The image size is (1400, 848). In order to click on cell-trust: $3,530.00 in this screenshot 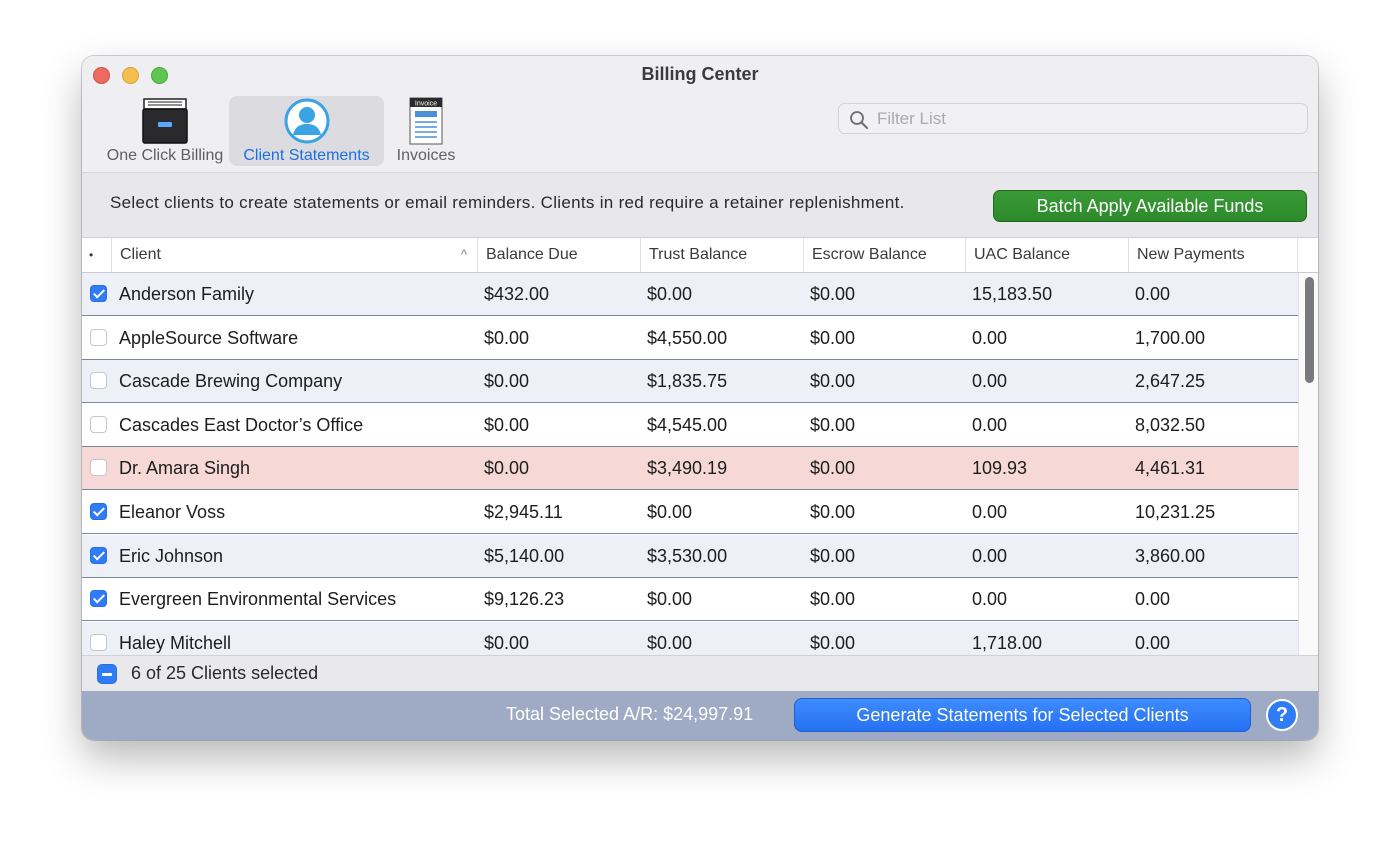, I will do `click(687, 555)`.